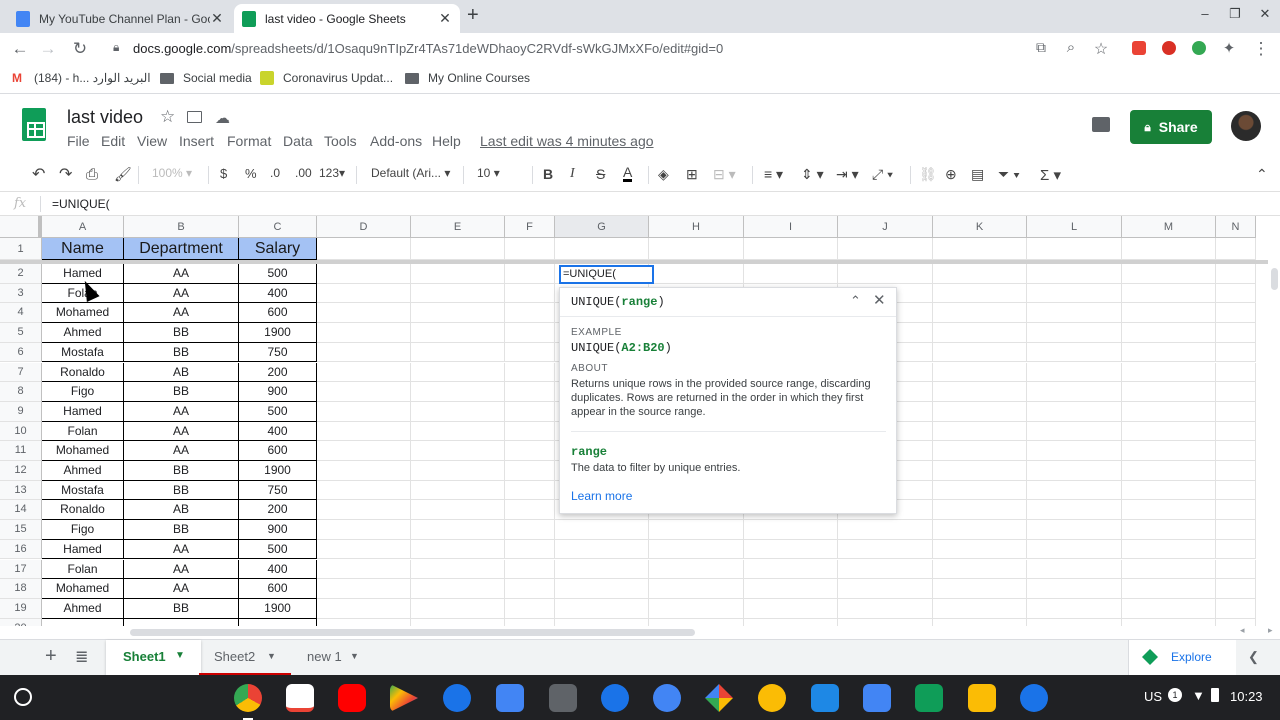  I want to click on files-app-icon, so click(510, 698).